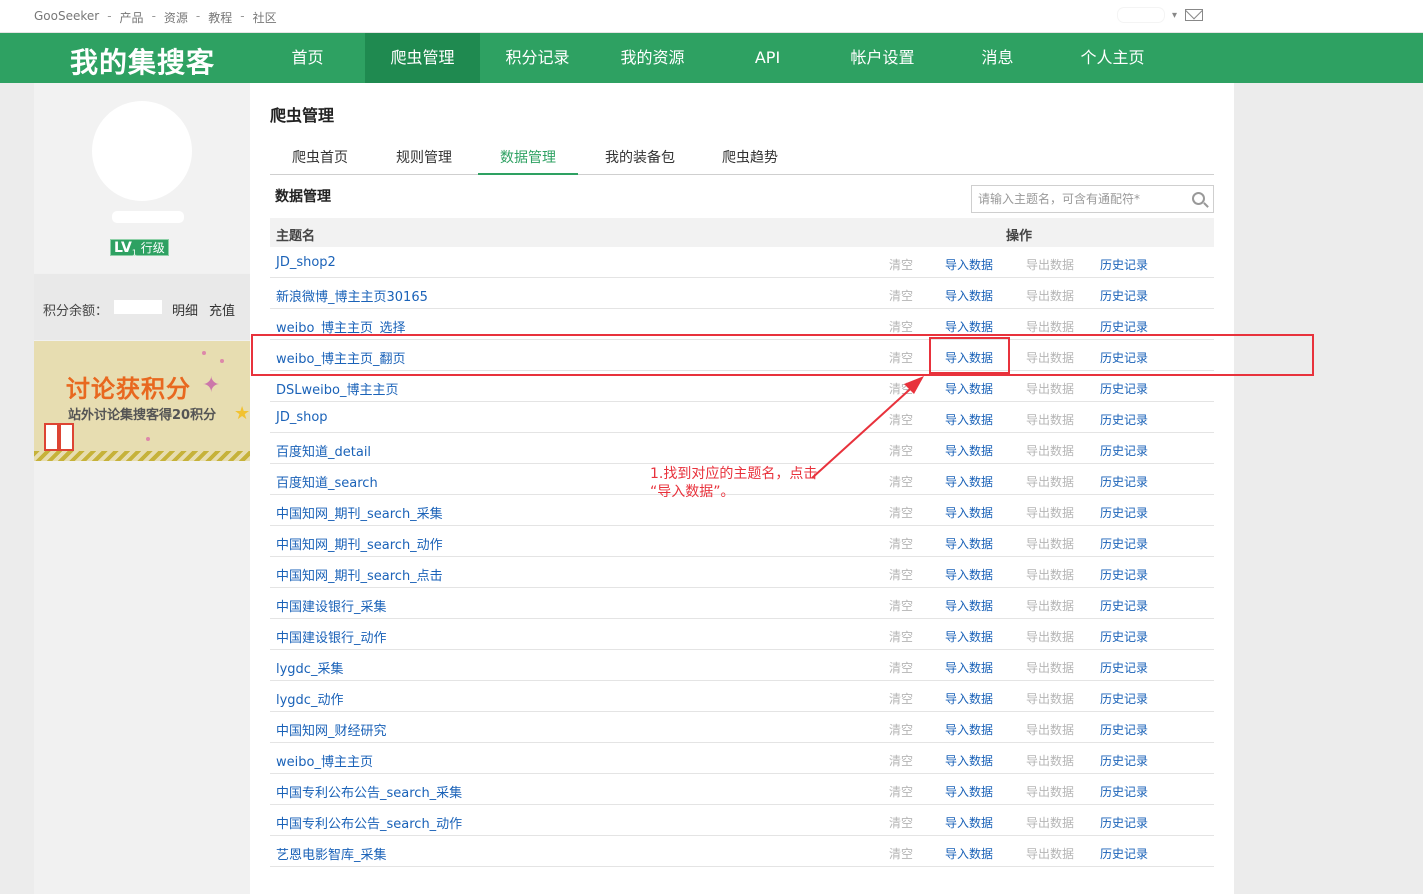 This screenshot has height=894, width=1423. I want to click on nav-home: 首页, so click(307, 58).